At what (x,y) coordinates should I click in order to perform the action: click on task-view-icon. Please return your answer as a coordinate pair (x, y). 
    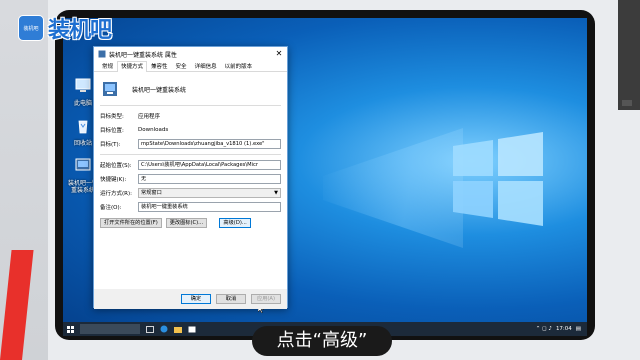
    Looking at the image, I should click on (150, 329).